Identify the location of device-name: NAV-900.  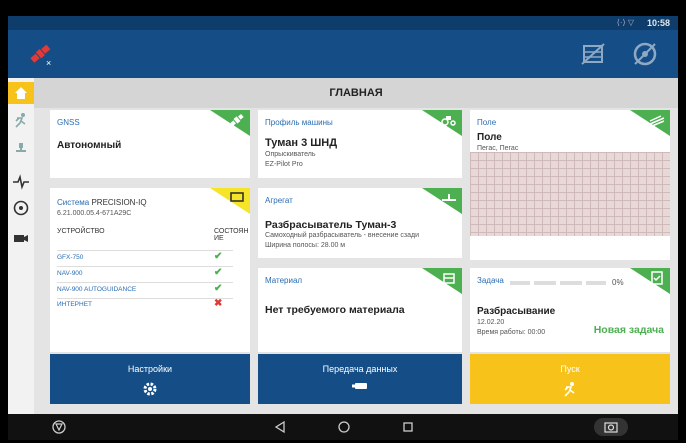
(70, 273).